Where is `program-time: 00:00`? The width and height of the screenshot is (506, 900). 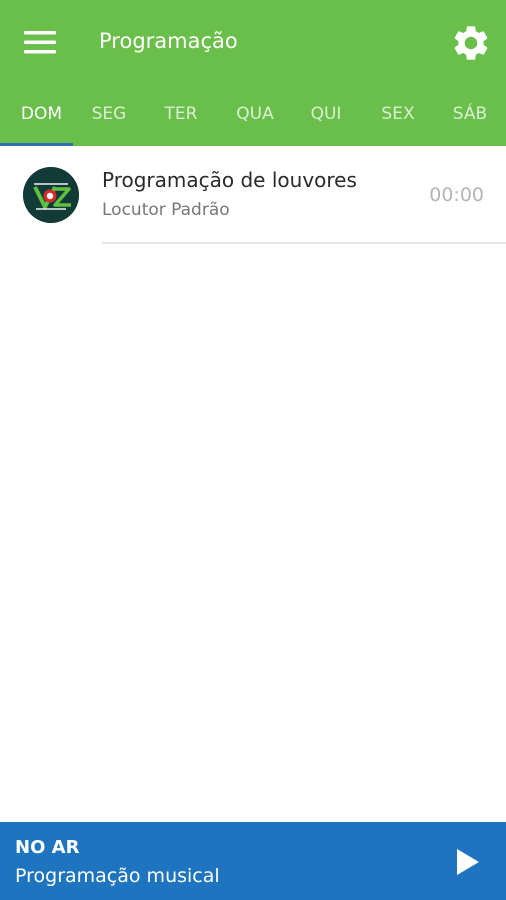
program-time: 00:00 is located at coordinates (456, 195).